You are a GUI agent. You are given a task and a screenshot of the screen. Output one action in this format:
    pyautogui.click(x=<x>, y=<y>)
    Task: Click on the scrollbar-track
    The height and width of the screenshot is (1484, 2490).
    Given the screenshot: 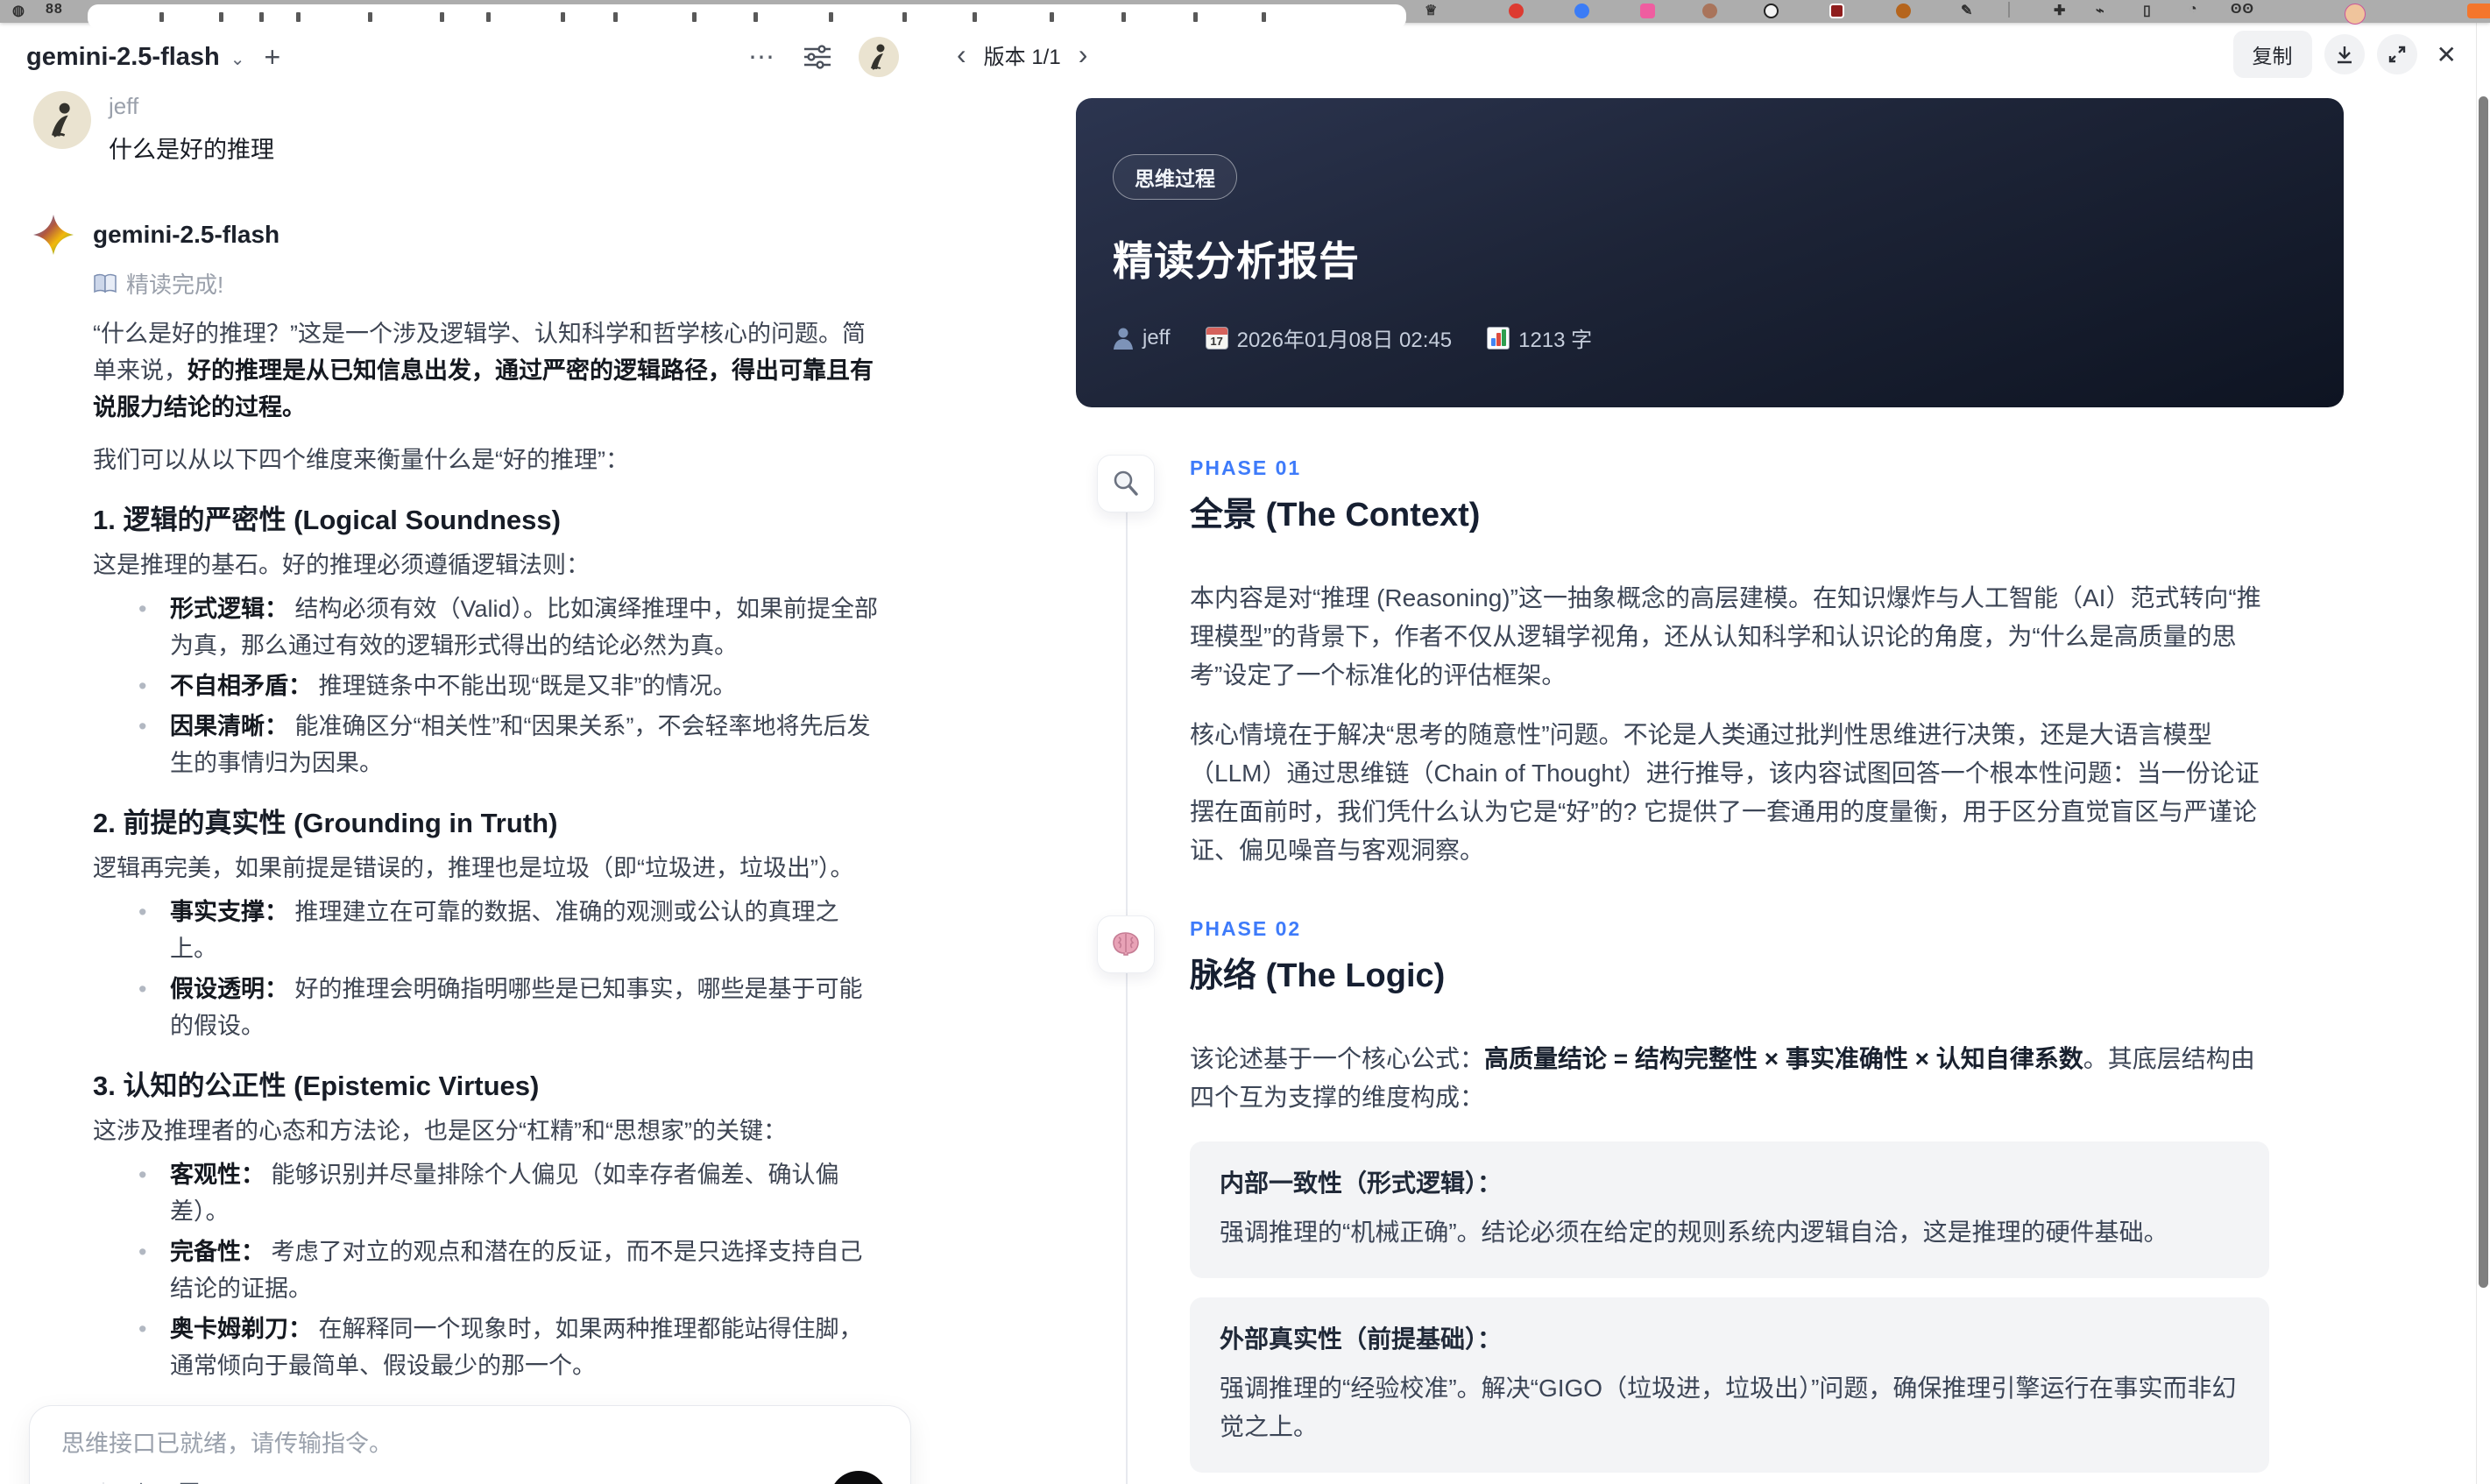 What is the action you would take?
    pyautogui.click(x=2483, y=753)
    